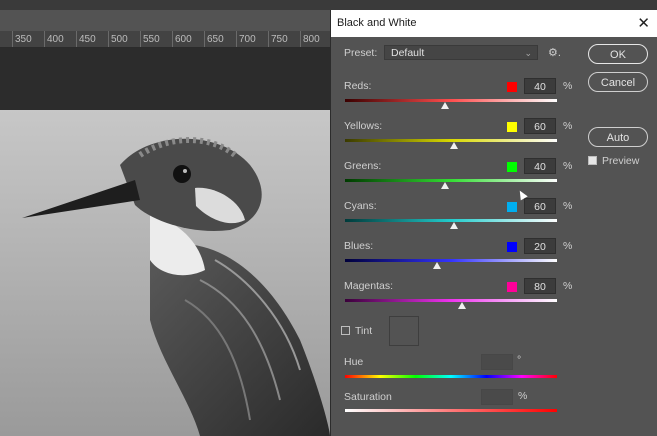 This screenshot has height=436, width=657. I want to click on reds-slider-thumb, so click(445, 105).